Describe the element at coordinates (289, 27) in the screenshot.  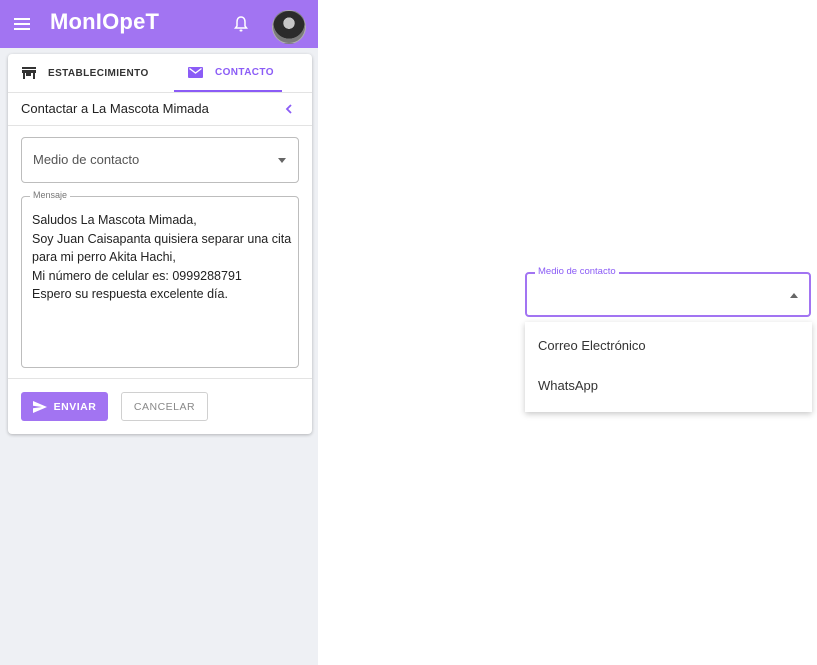
I see `avatar` at that location.